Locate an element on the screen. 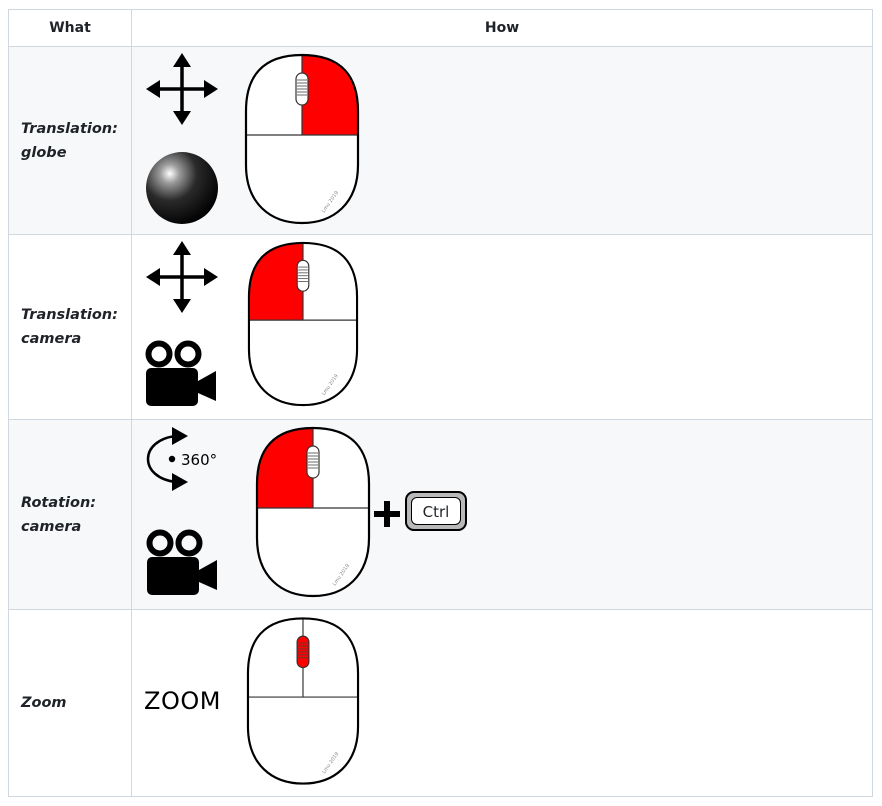  ctrl-key-icon: Ctrl is located at coordinates (436, 511).